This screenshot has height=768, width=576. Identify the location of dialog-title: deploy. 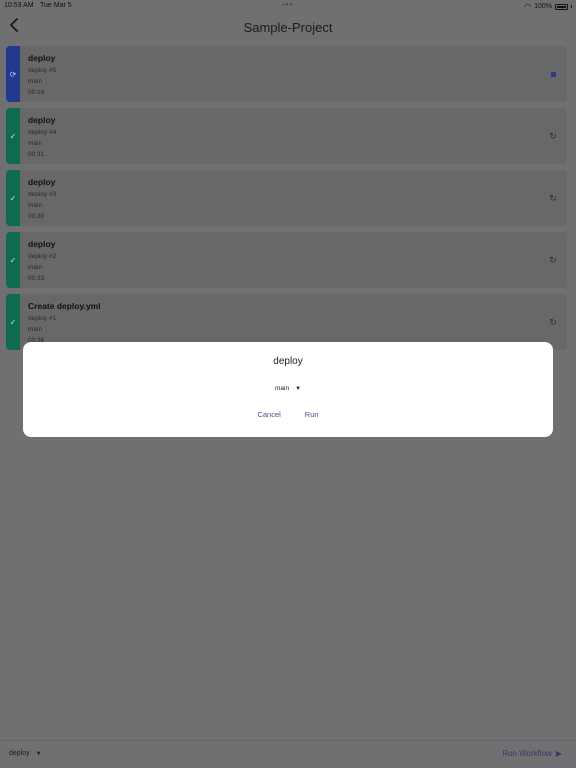
(288, 361).